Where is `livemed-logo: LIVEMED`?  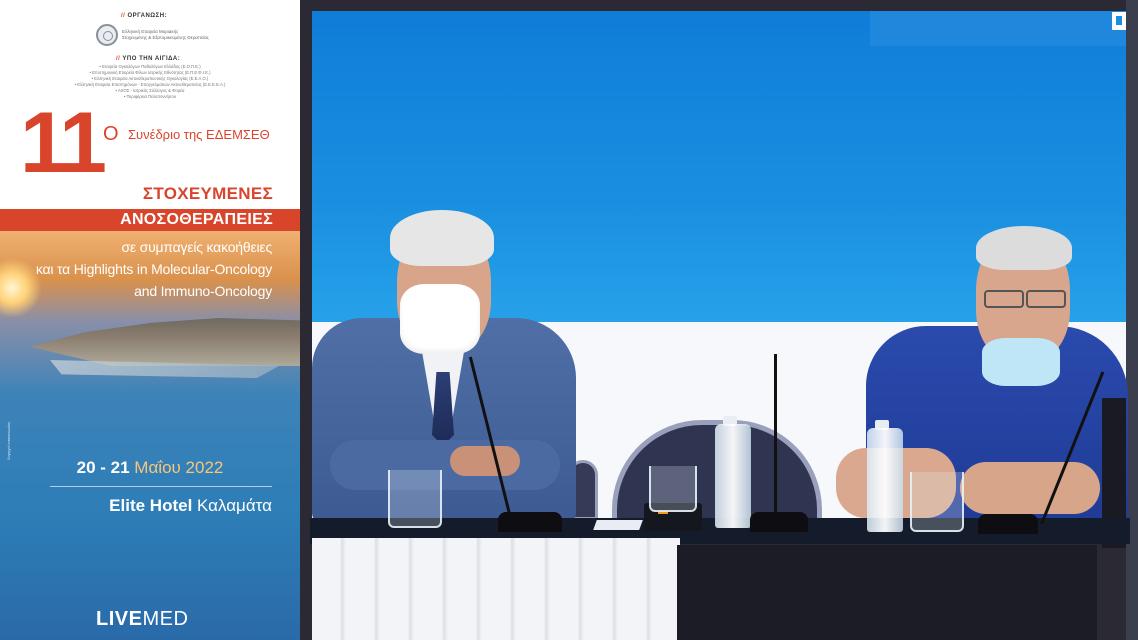 livemed-logo: LIVEMED is located at coordinates (142, 619).